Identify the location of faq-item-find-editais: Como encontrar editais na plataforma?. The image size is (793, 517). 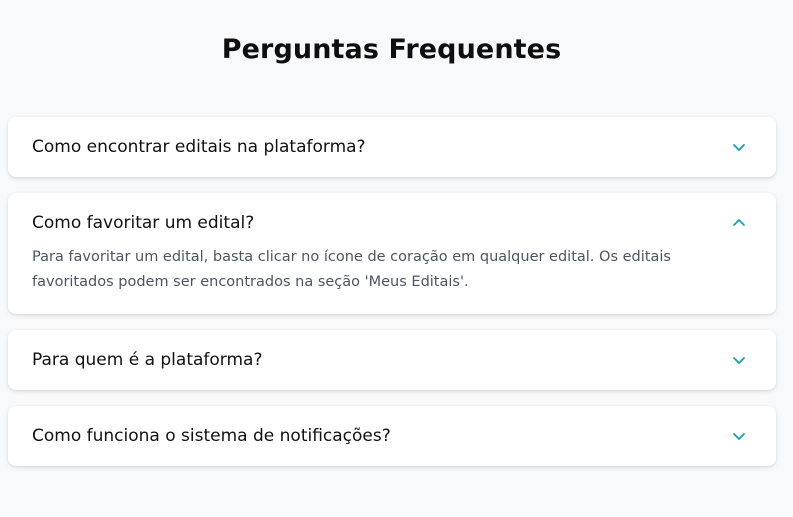
(392, 147).